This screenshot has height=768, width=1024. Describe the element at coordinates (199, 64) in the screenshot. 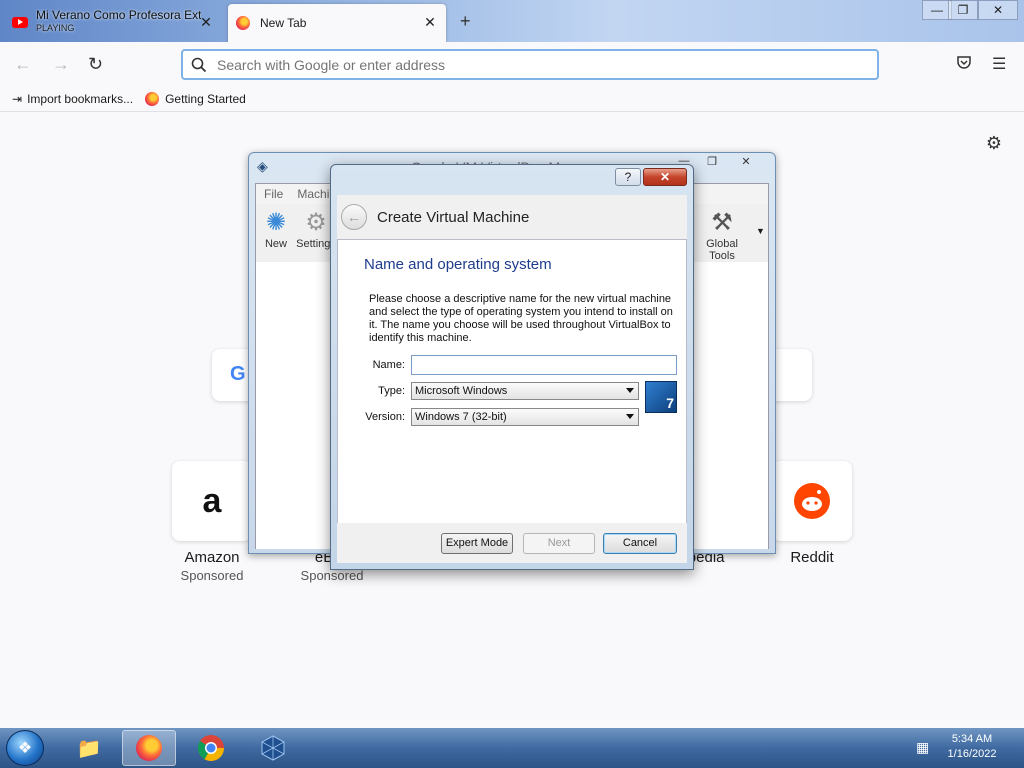

I see `search-icon` at that location.